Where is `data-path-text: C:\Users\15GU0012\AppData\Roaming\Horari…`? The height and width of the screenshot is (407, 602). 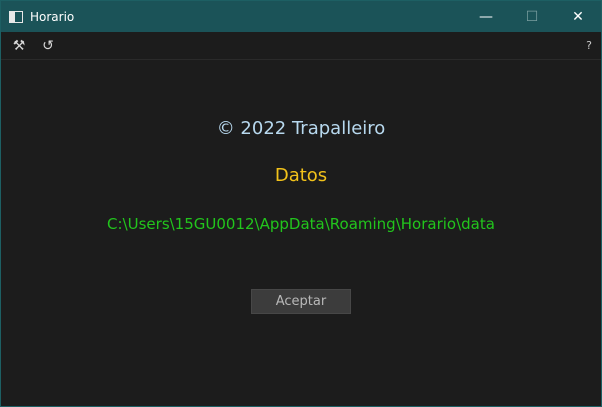
data-path-text: C:\Users\15GU0012\AppData\Roaming\Horari… is located at coordinates (301, 224).